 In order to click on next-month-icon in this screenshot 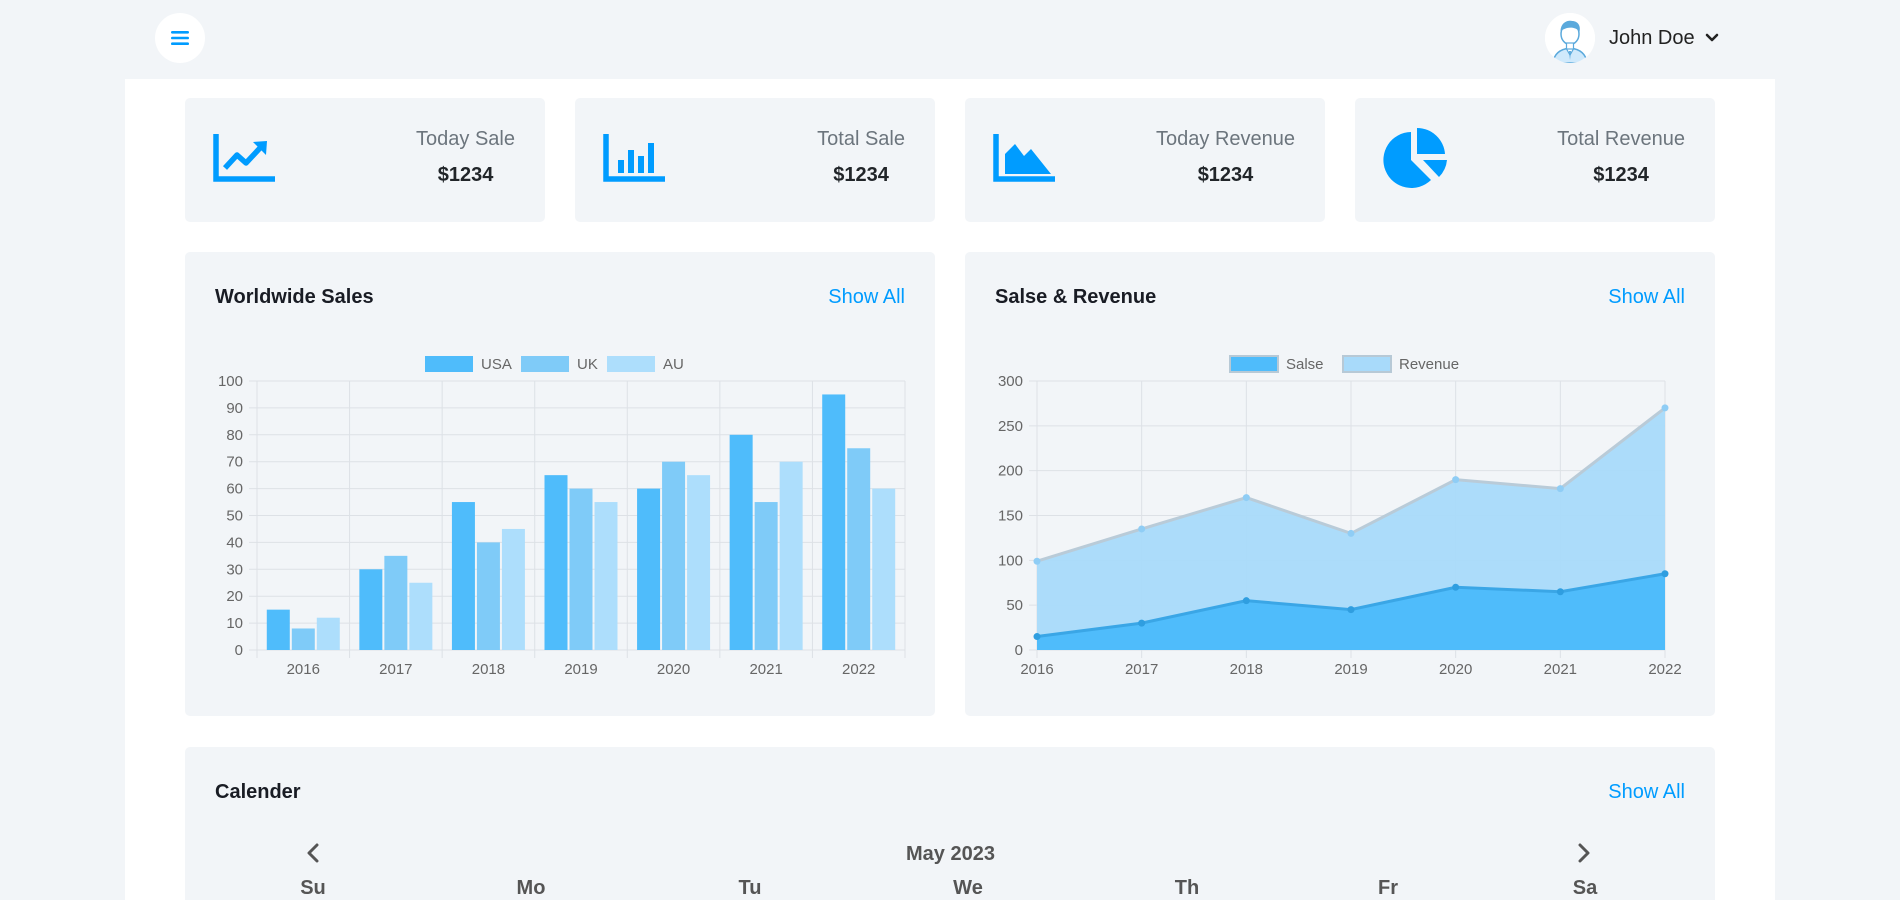, I will do `click(1584, 853)`.